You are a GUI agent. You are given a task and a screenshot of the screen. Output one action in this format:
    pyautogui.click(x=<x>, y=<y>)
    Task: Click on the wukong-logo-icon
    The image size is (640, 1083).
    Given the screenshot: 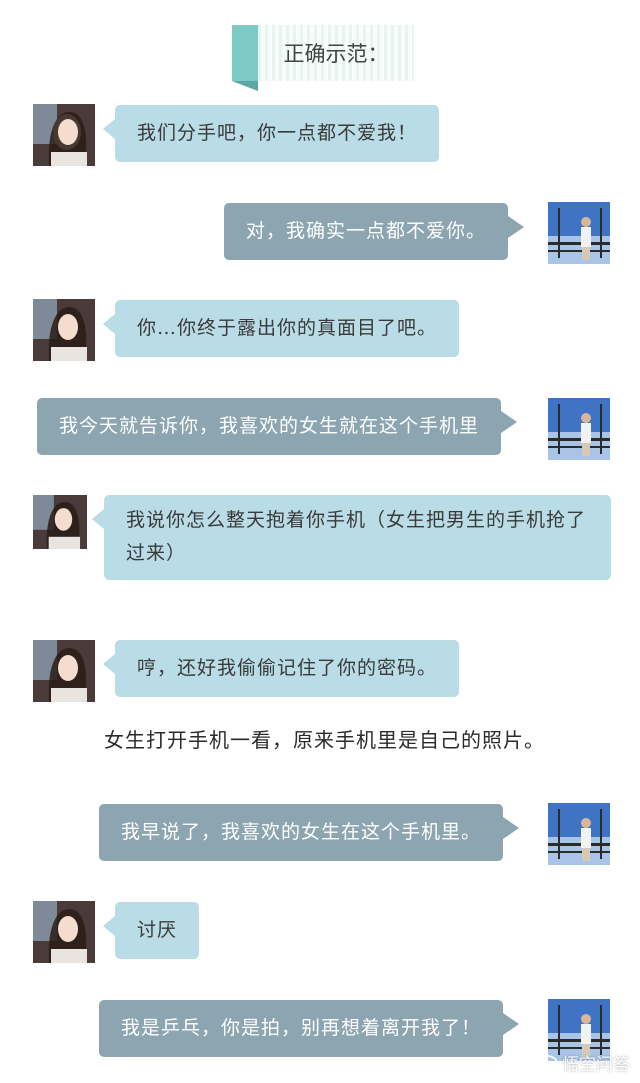 What is the action you would take?
    pyautogui.click(x=547, y=1062)
    